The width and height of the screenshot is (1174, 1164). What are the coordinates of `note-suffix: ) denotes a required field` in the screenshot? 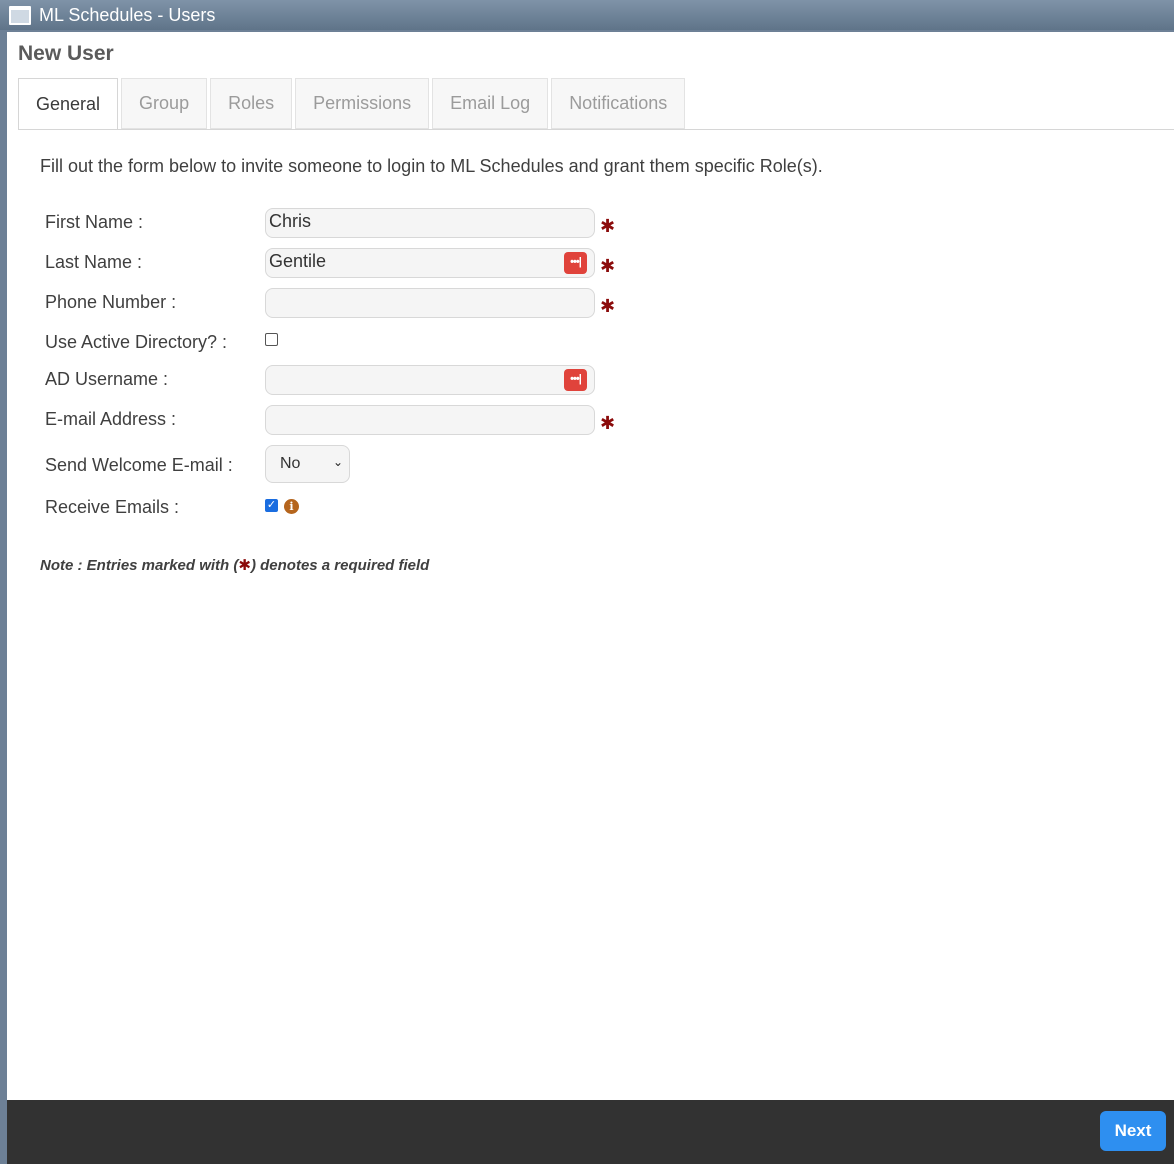 It's located at (340, 565).